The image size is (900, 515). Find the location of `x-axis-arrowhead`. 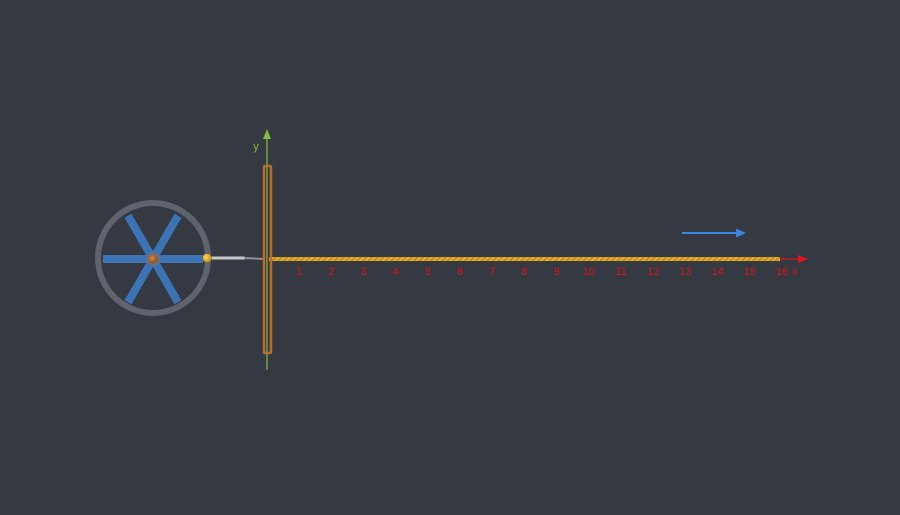

x-axis-arrowhead is located at coordinates (803, 259).